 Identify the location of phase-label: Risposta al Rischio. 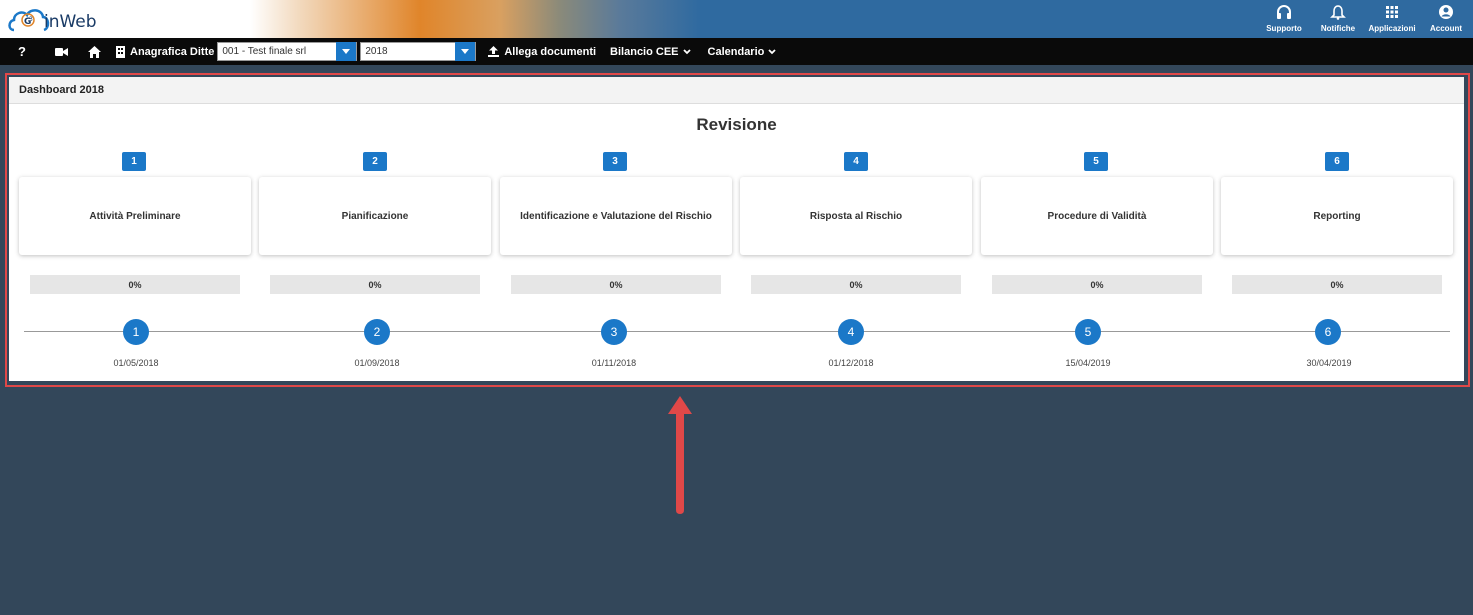
(856, 216).